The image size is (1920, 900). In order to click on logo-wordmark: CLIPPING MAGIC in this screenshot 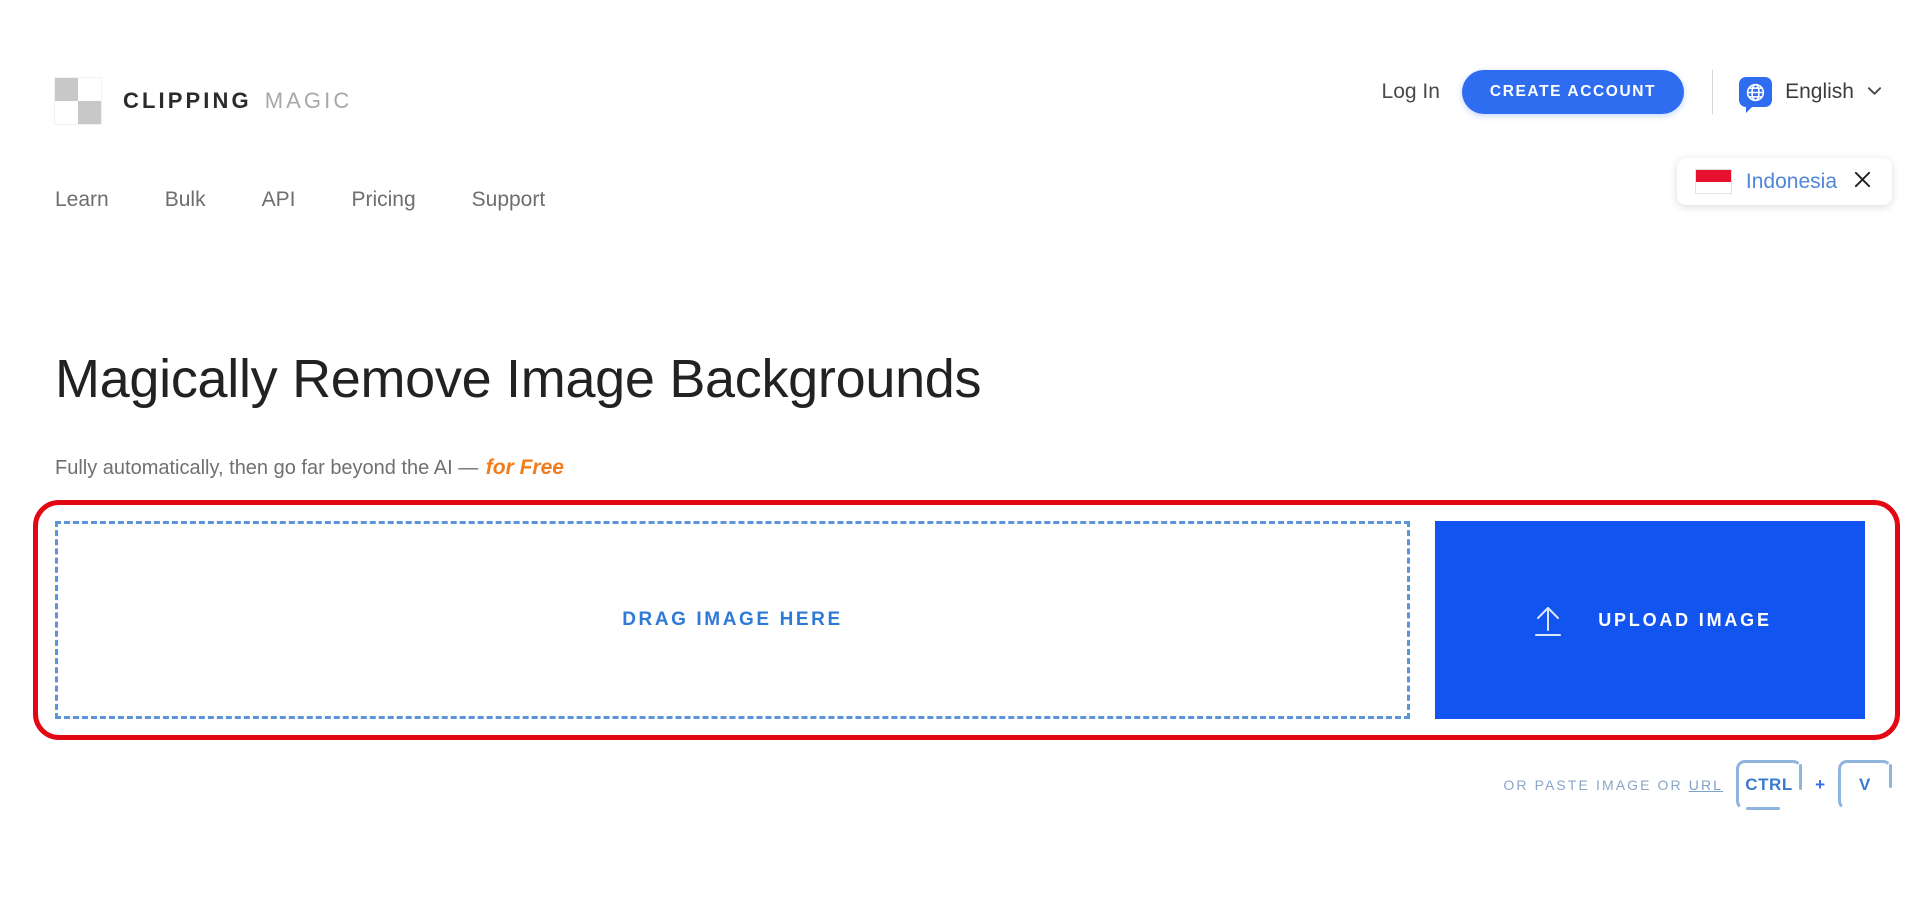, I will do `click(237, 101)`.